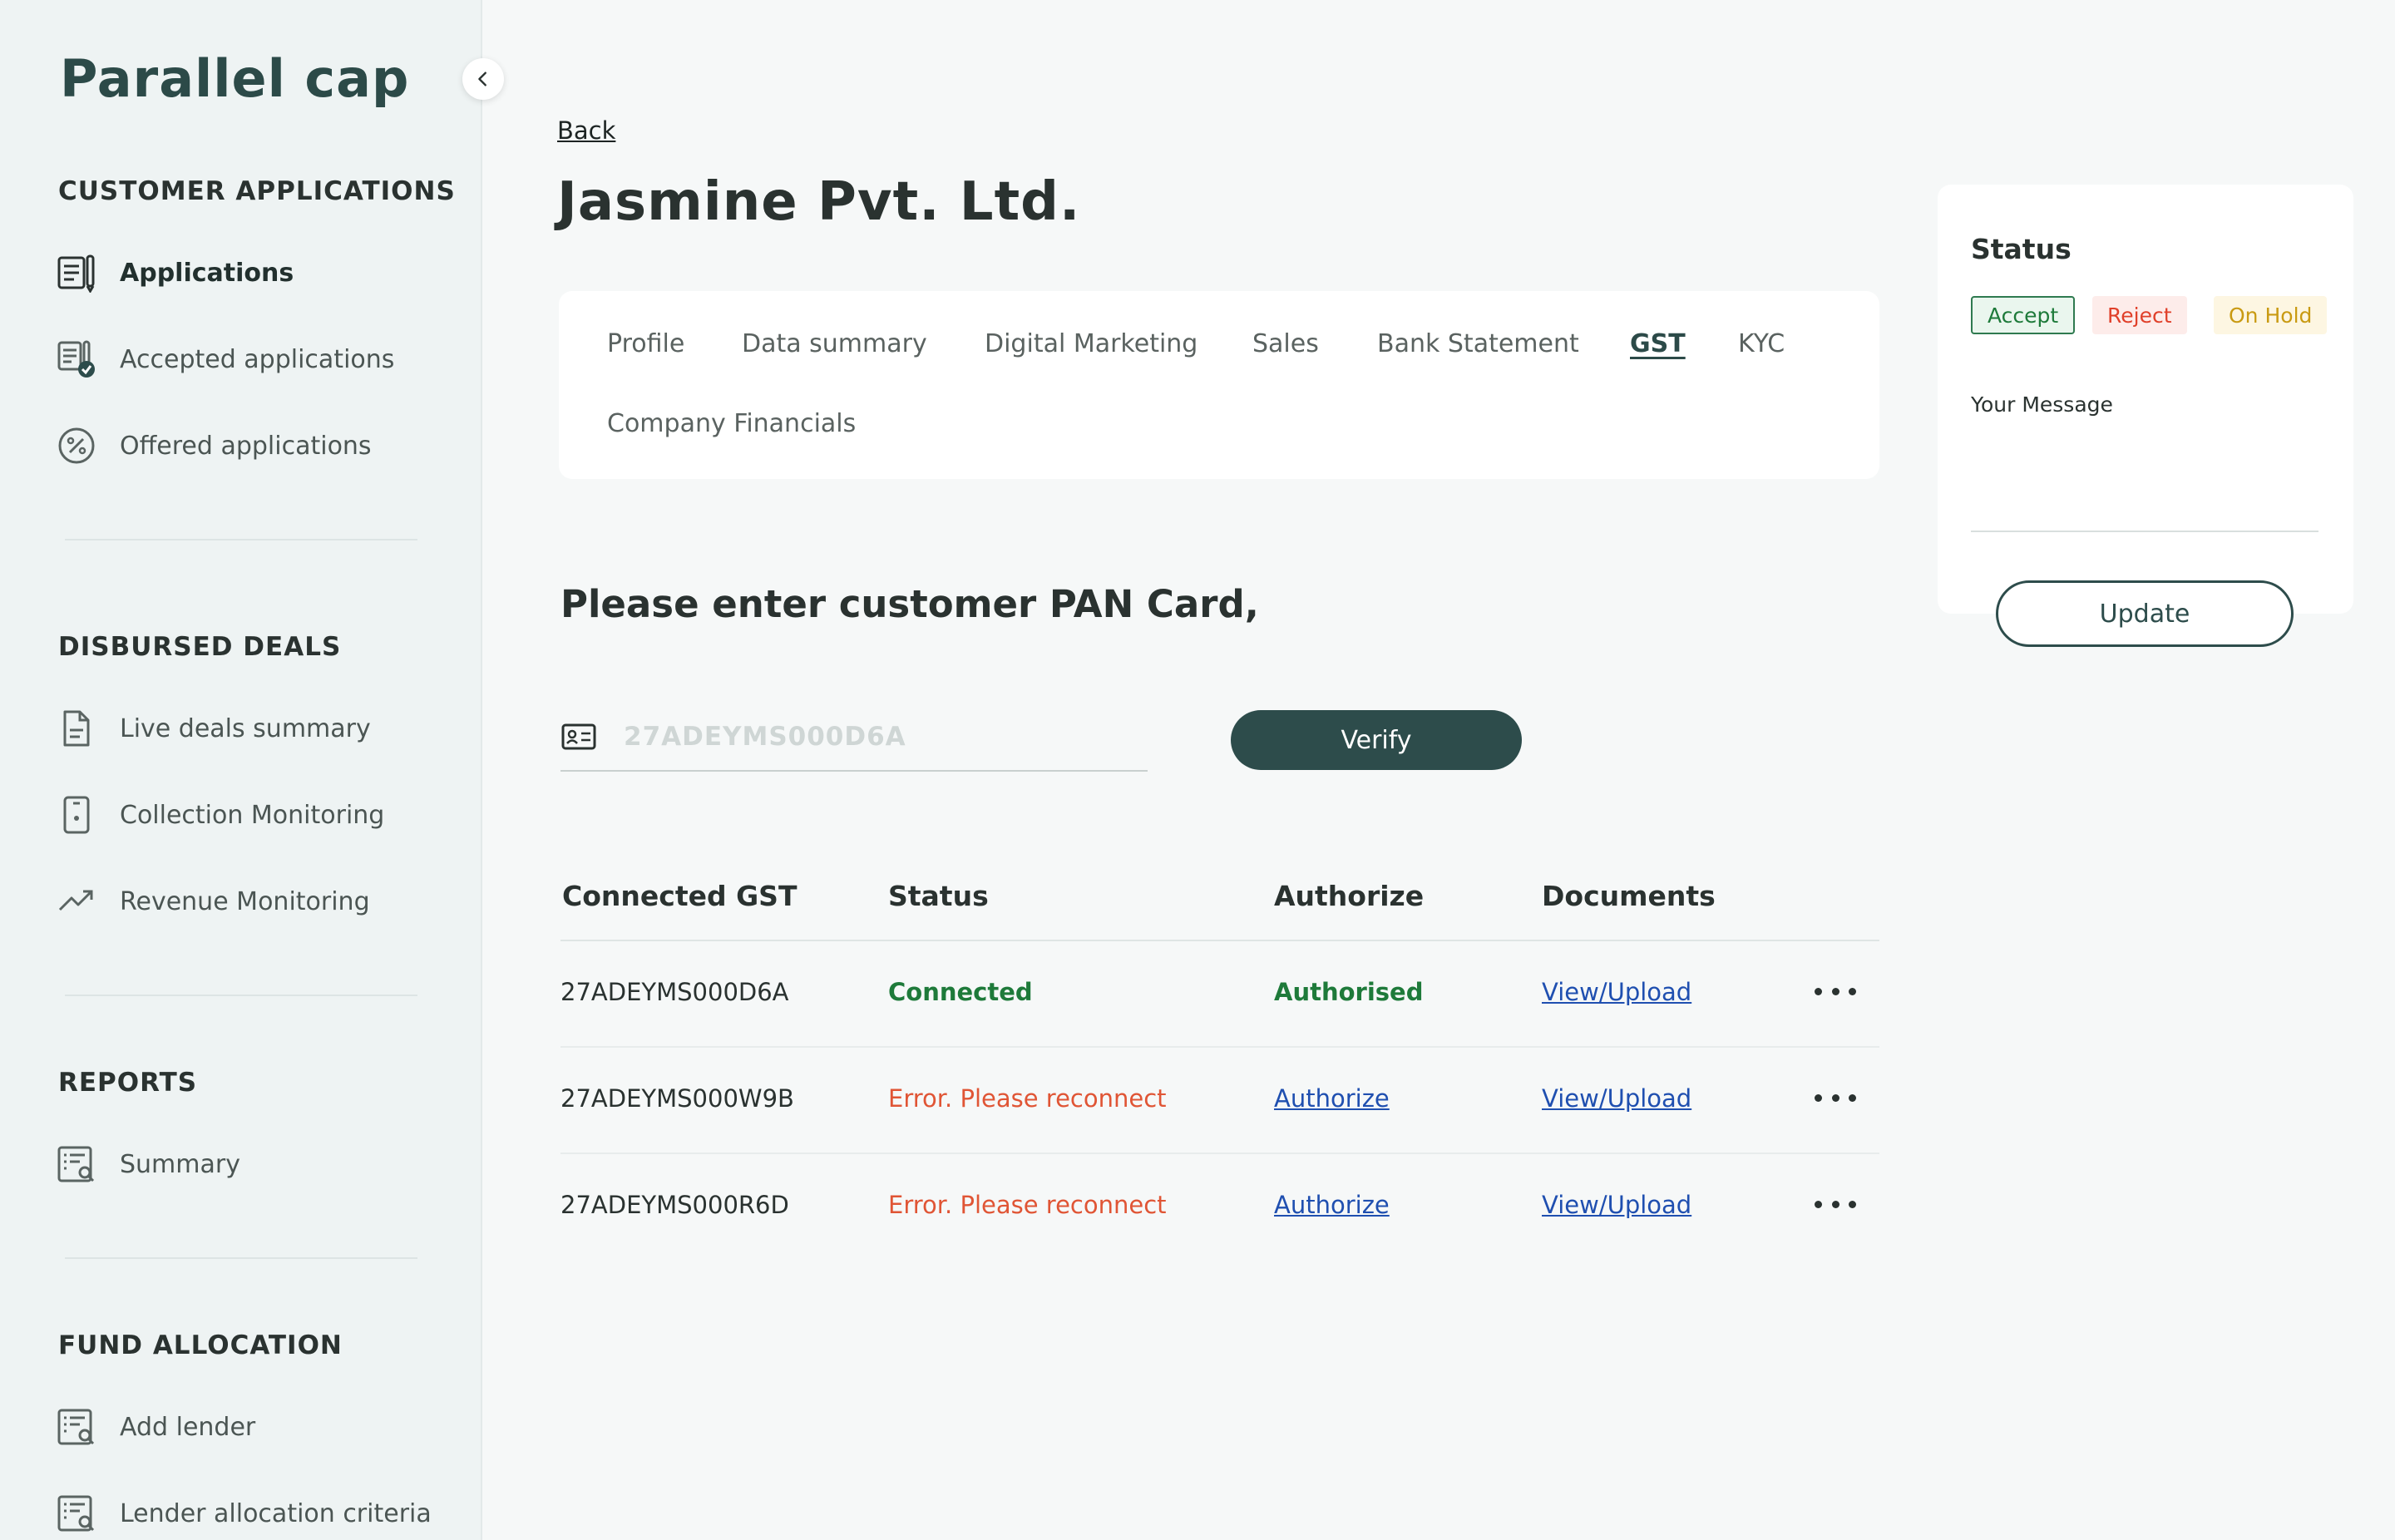 This screenshot has height=1540, width=2395. What do you see at coordinates (1658, 344) in the screenshot?
I see `tab-gst: GST` at bounding box center [1658, 344].